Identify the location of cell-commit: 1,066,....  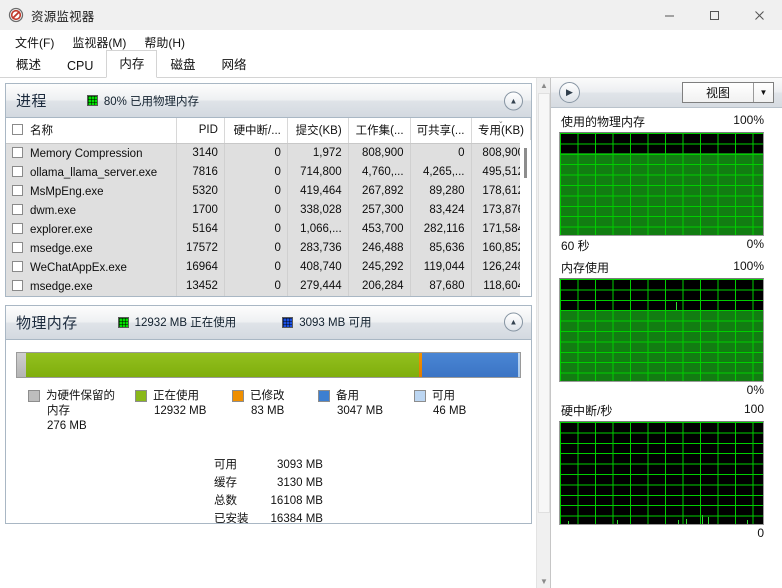
(318, 229).